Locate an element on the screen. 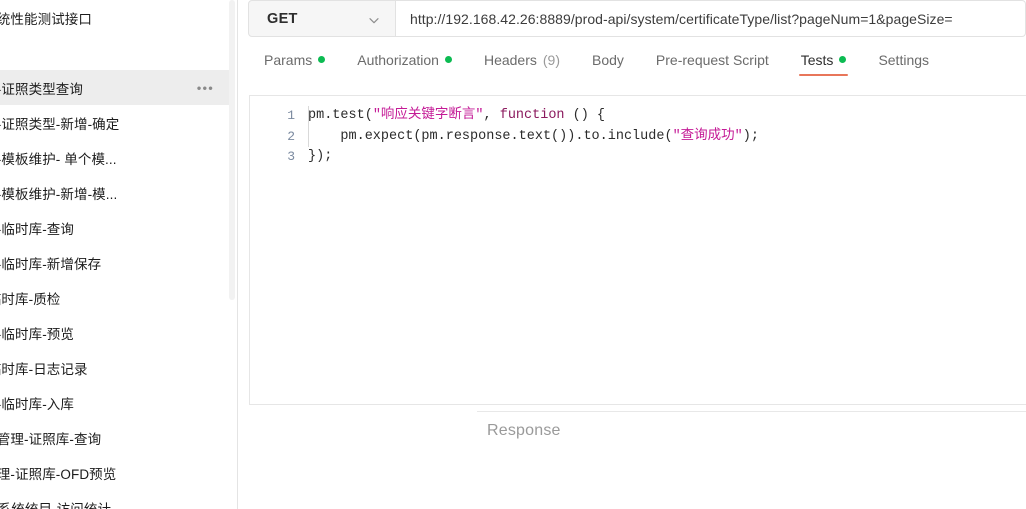  tab-params: Params is located at coordinates (294, 59).